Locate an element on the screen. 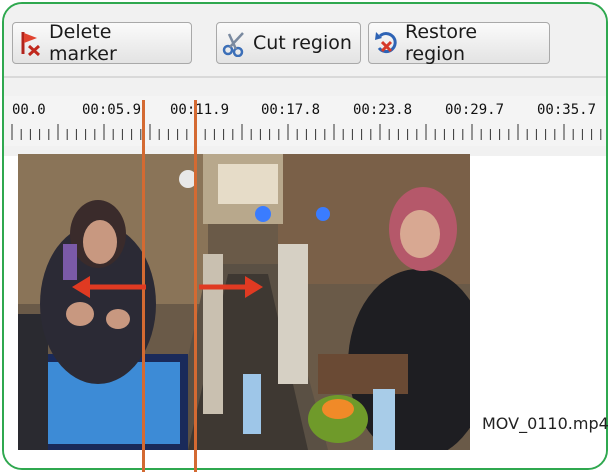  cut-region-button: Cut region is located at coordinates (288, 43).